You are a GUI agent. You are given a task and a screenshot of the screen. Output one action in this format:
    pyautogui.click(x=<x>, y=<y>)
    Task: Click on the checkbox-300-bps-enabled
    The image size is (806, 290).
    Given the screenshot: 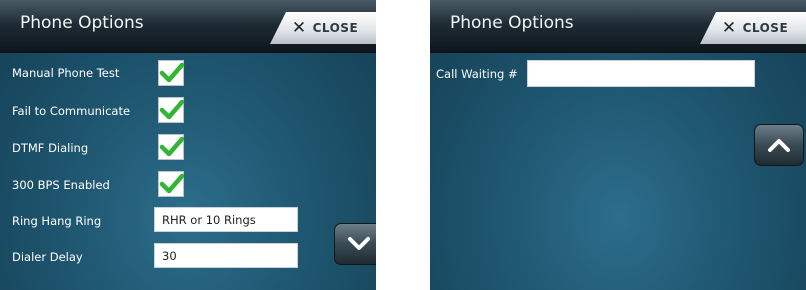 What is the action you would take?
    pyautogui.click(x=171, y=184)
    